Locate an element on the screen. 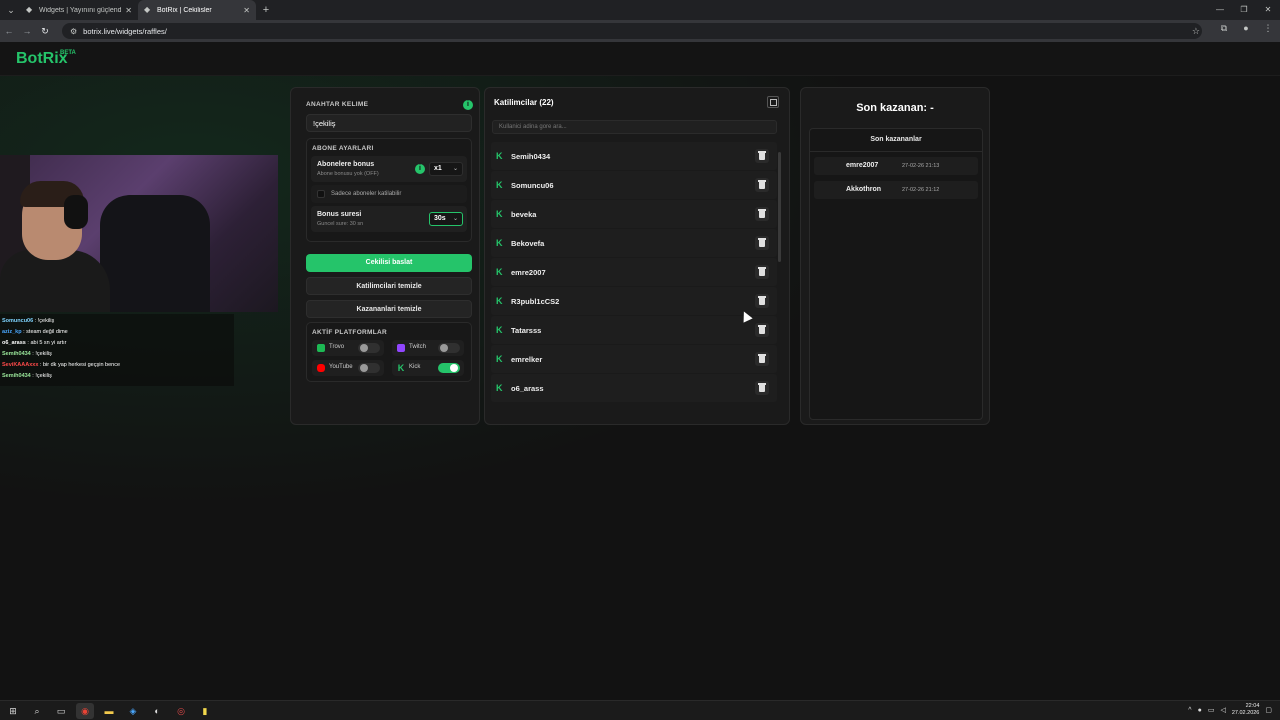  active-platforms-label: AKTİF PLATFORMLAR is located at coordinates (350, 332).